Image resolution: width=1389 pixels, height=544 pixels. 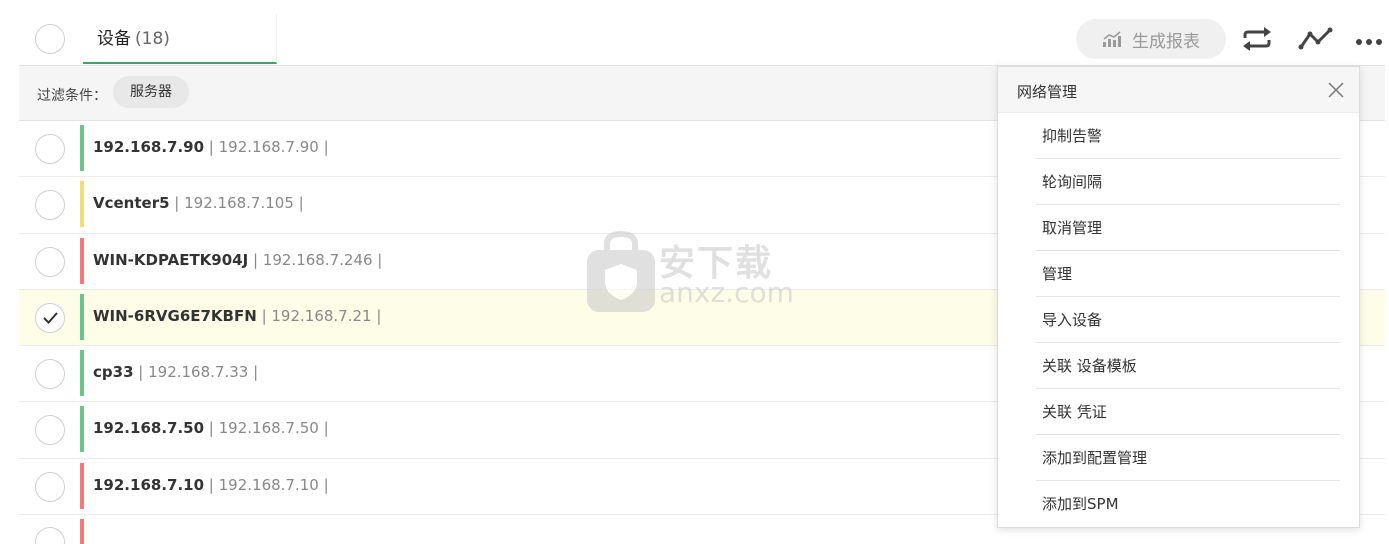 I want to click on menu-item-suppress-alarm: 抑制告警, so click(x=1188, y=136).